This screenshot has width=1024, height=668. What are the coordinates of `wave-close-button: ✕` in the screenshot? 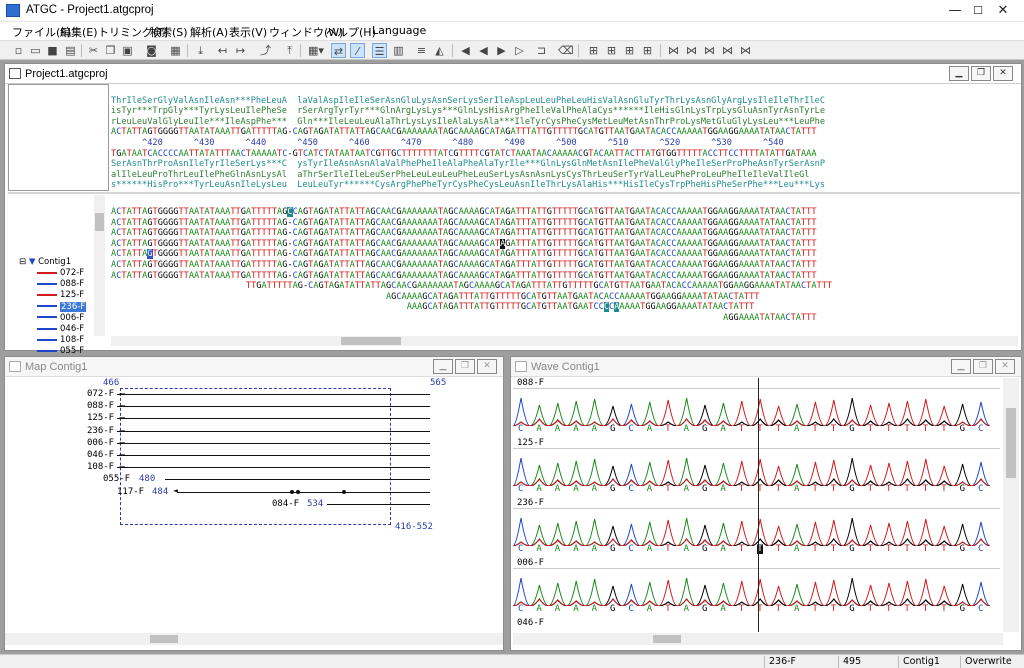 It's located at (1005, 366).